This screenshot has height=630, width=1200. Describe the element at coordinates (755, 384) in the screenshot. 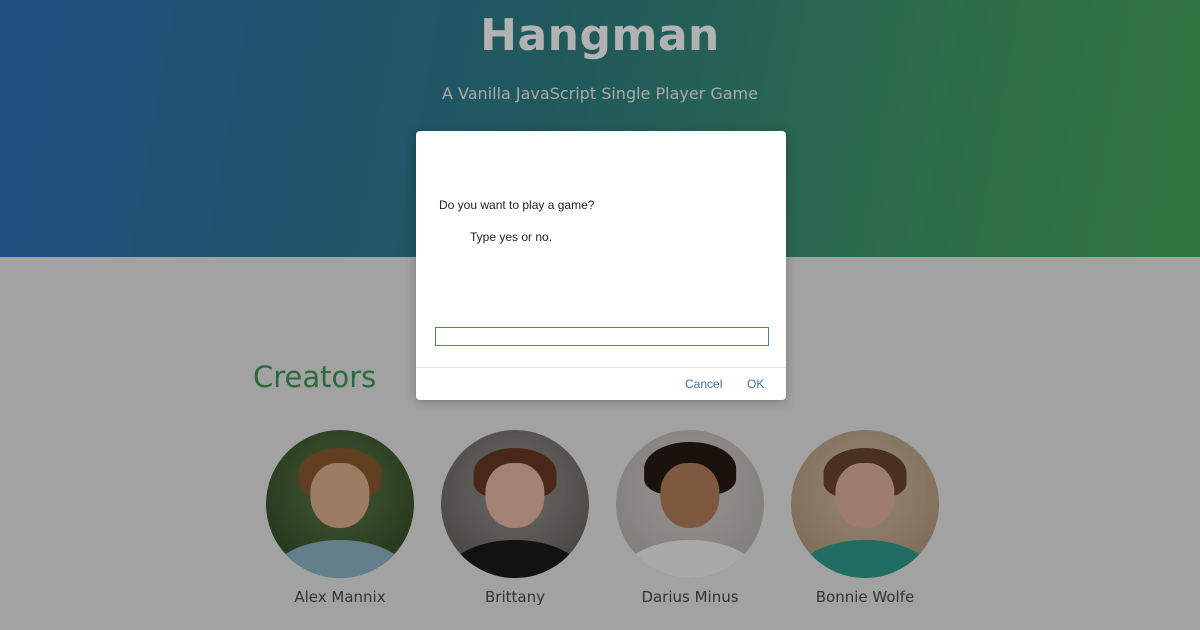

I see `ok-button: OK` at that location.